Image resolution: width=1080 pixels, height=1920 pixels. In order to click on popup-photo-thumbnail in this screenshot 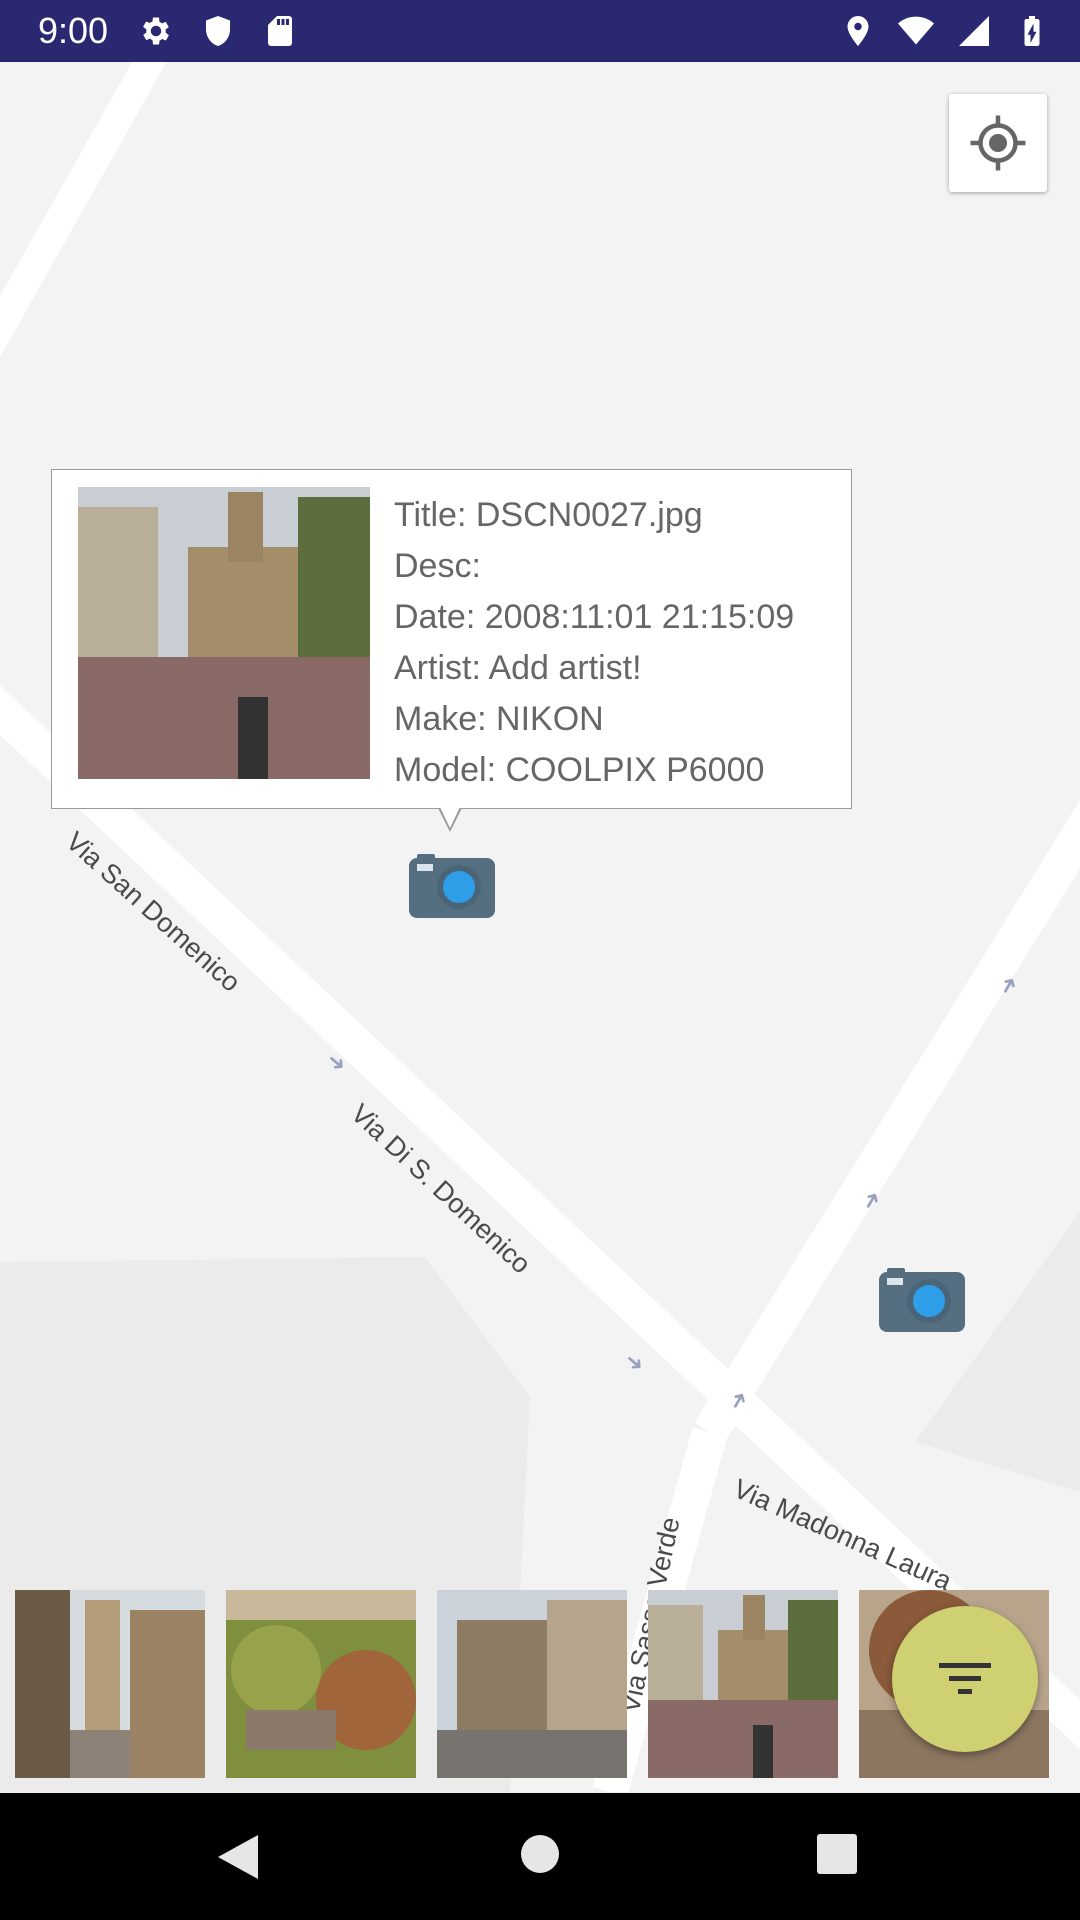, I will do `click(224, 633)`.